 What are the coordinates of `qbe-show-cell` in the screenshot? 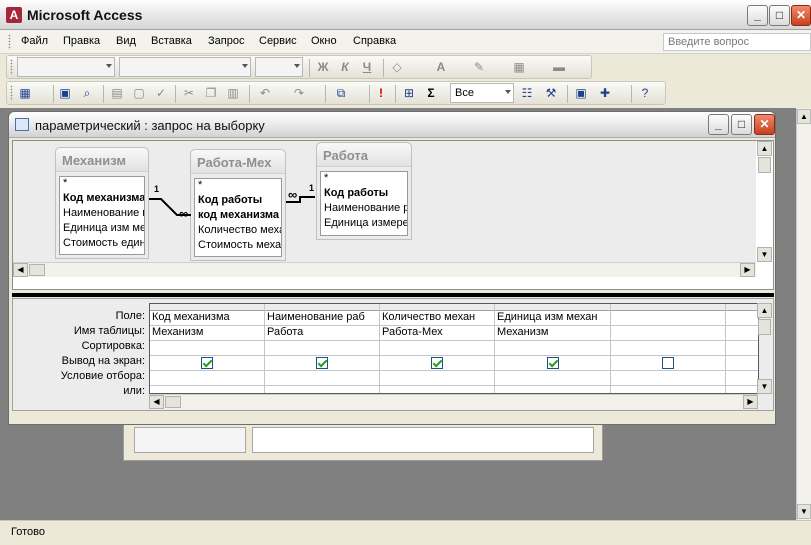 It's located at (742, 363).